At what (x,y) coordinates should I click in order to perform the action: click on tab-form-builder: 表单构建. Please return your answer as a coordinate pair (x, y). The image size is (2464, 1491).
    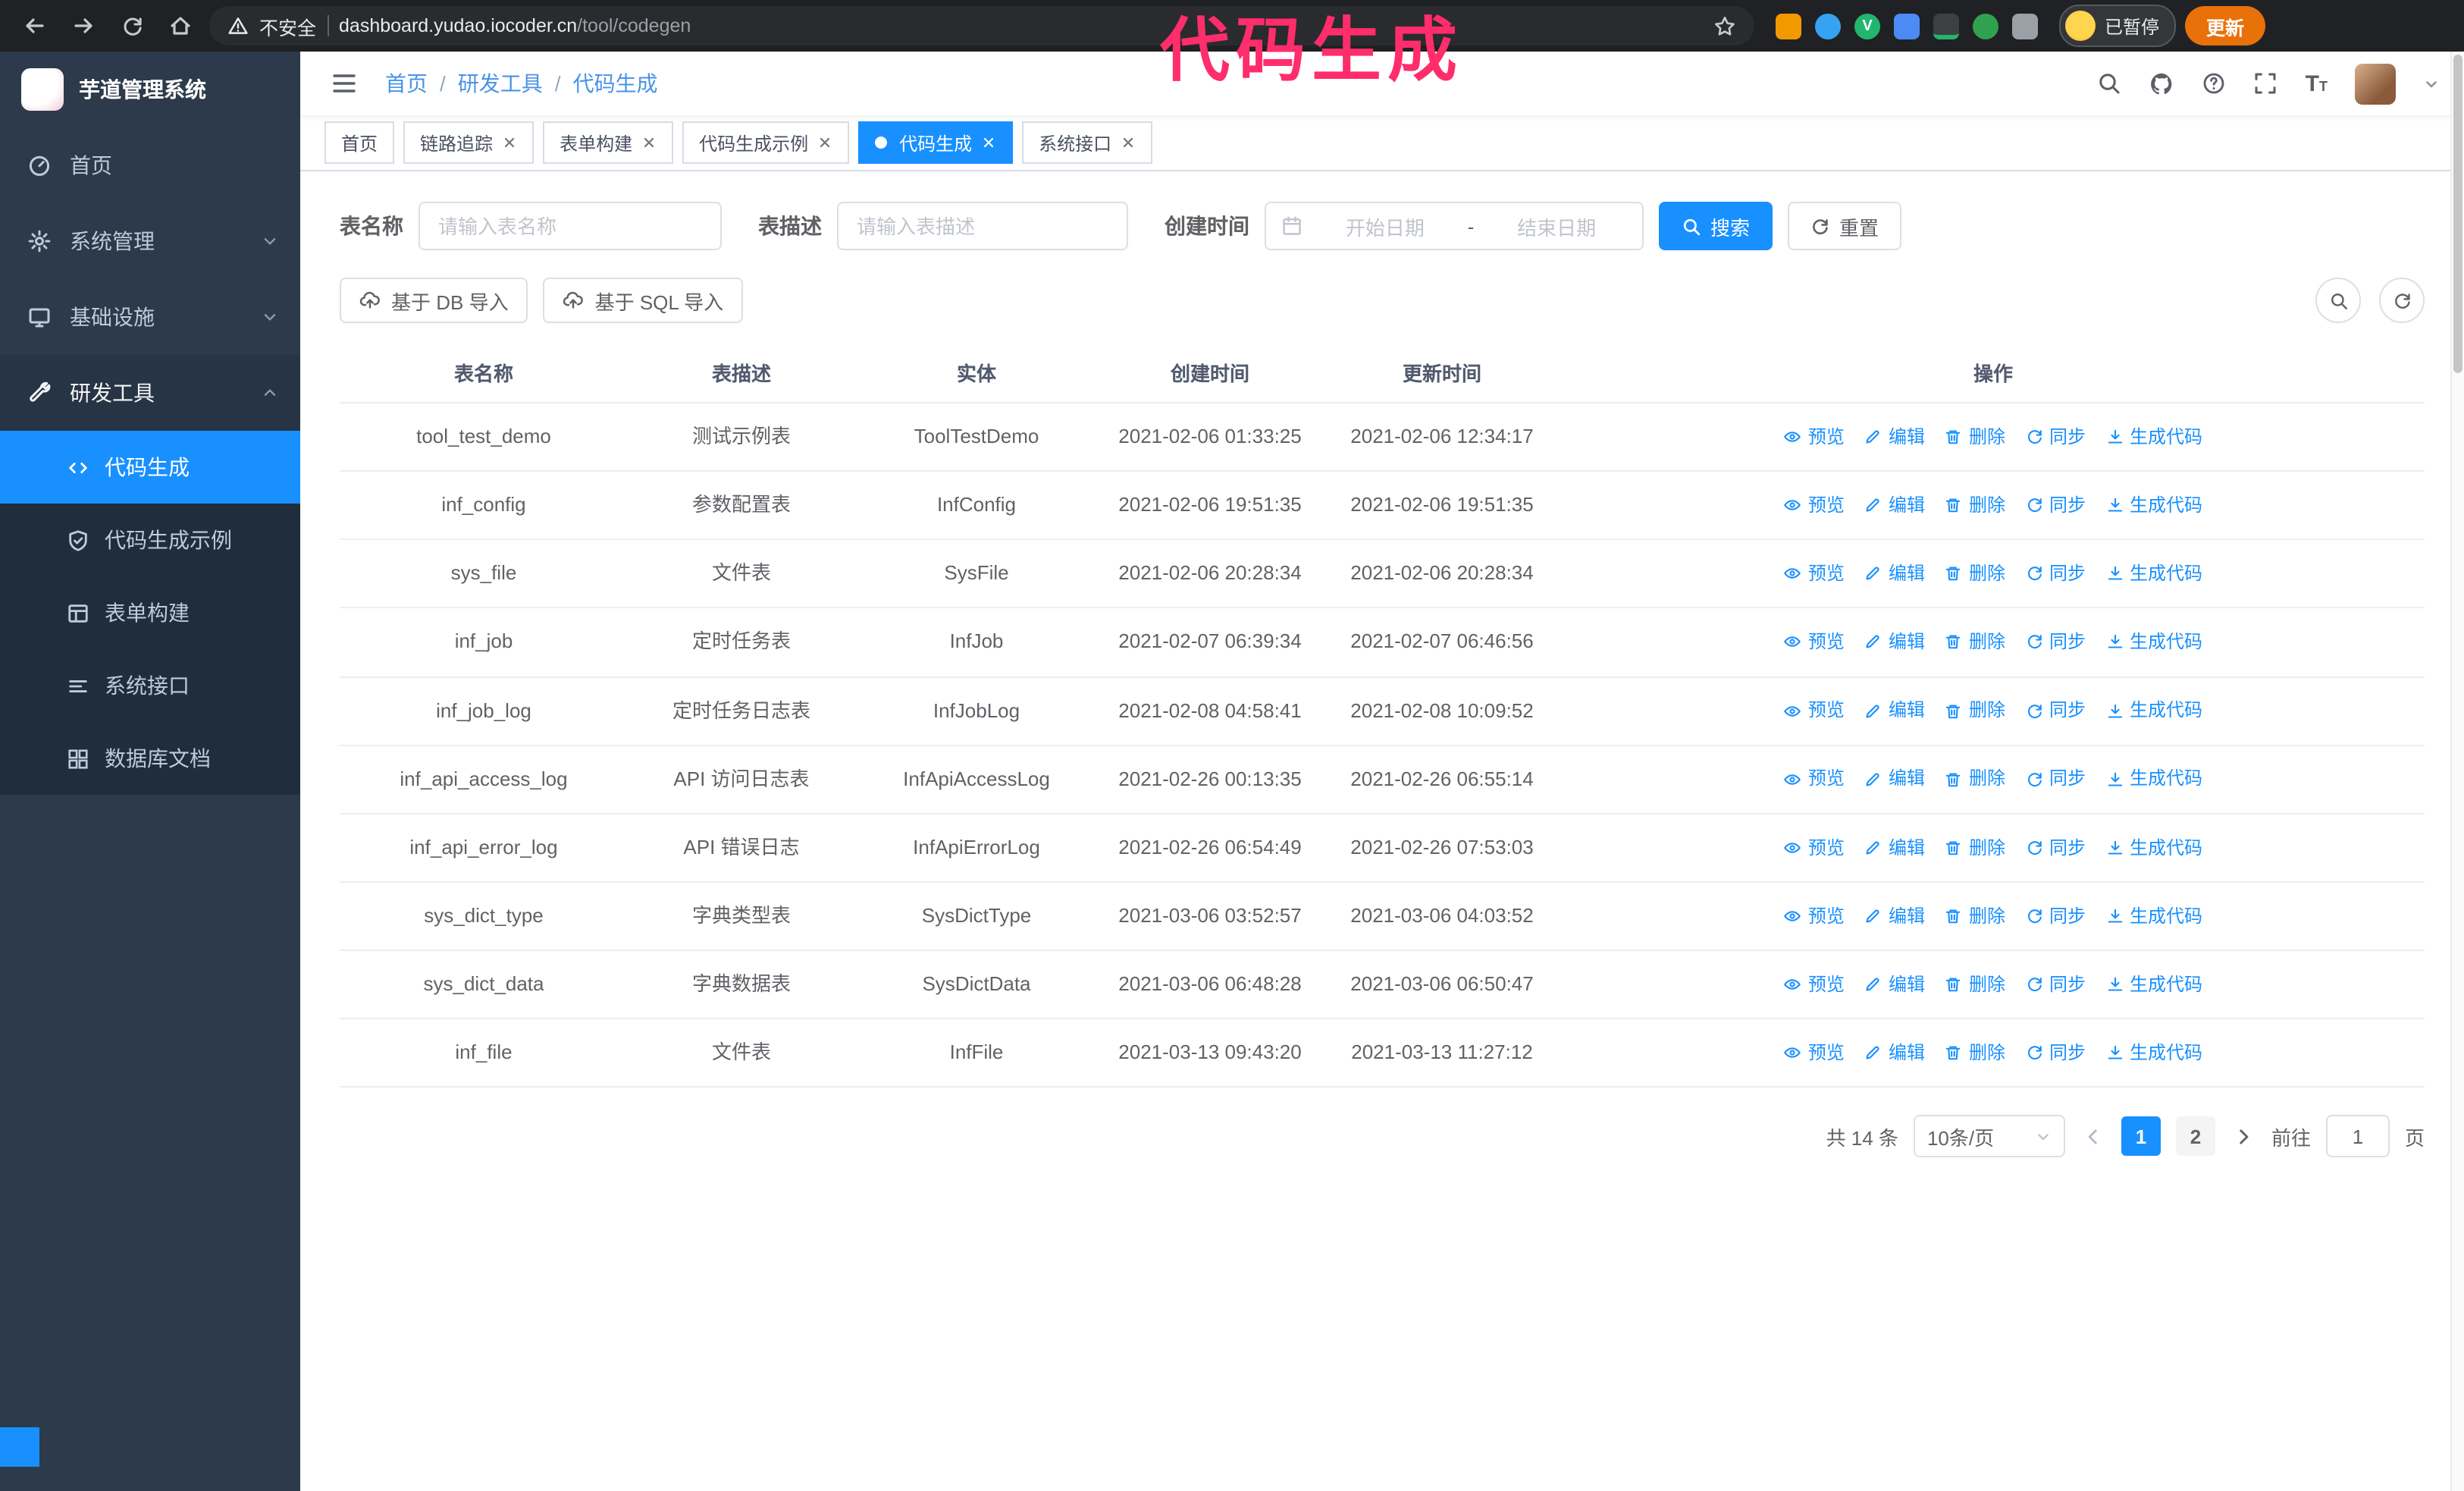
    Looking at the image, I should click on (608, 142).